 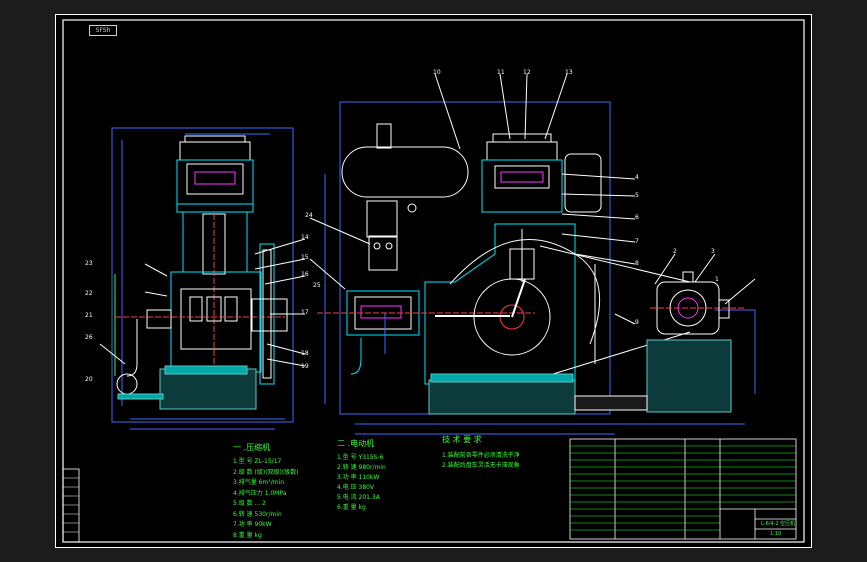 I want to click on callout-left-17: 17, so click(x=305, y=312).